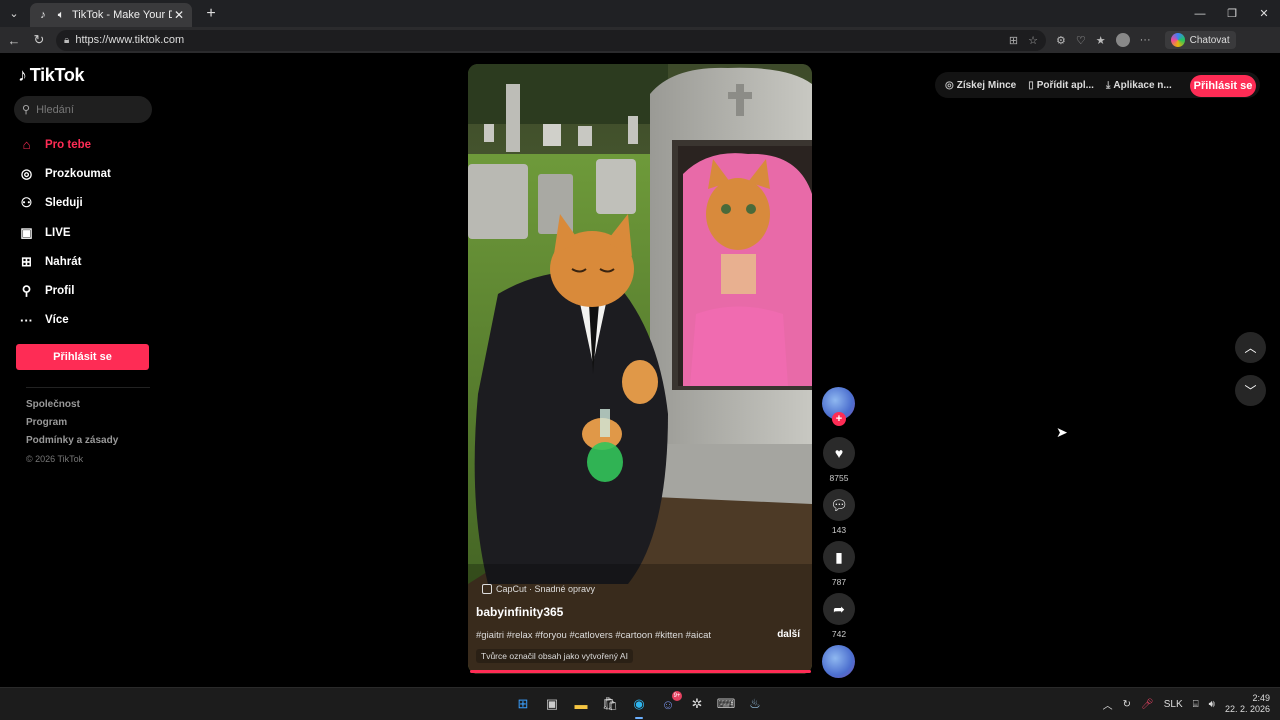  I want to click on sidebar-item-for-you: ⌂ Pro tebe, so click(64, 144).